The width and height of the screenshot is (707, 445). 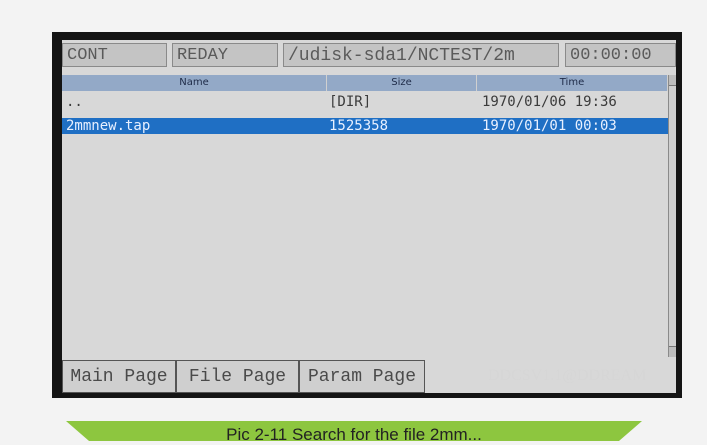 What do you see at coordinates (672, 351) in the screenshot?
I see `scroll-down-arrow-icon` at bounding box center [672, 351].